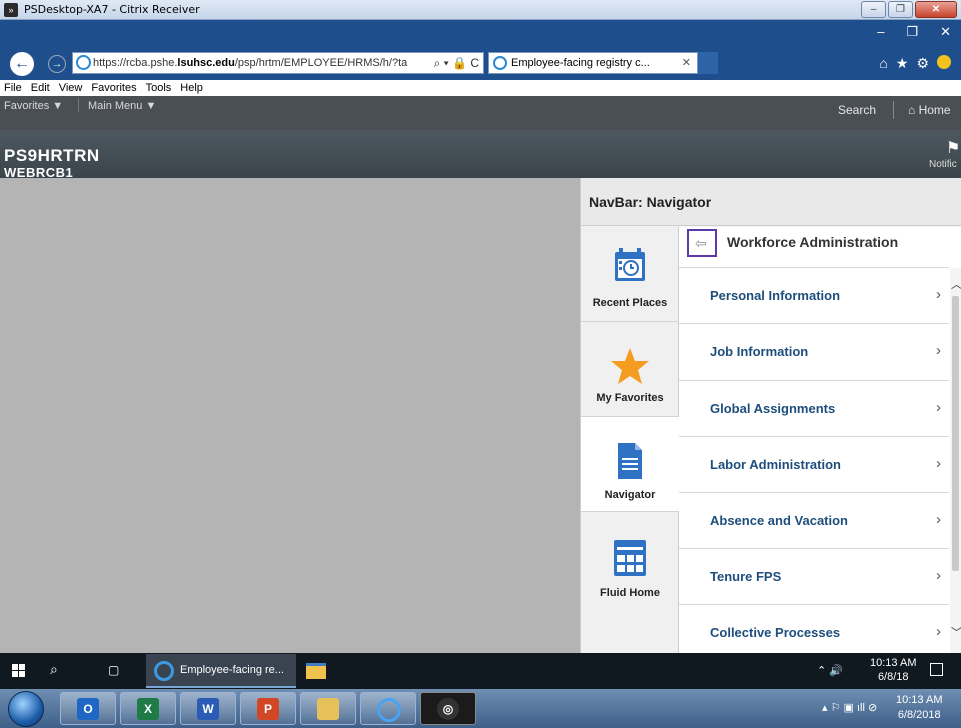 This screenshot has height=728, width=961. I want to click on browser-tab: Employee-facing registry c... ✕, so click(593, 63).